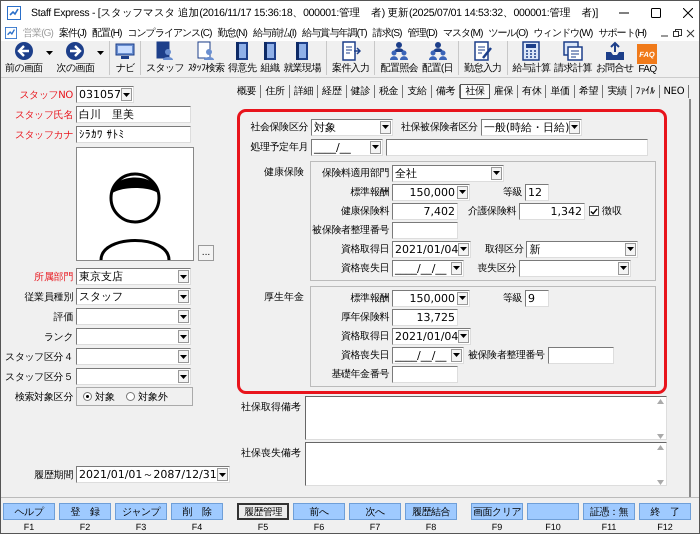  Describe the element at coordinates (615, 58) in the screenshot. I see `toolbar-button: お問合せ` at that location.